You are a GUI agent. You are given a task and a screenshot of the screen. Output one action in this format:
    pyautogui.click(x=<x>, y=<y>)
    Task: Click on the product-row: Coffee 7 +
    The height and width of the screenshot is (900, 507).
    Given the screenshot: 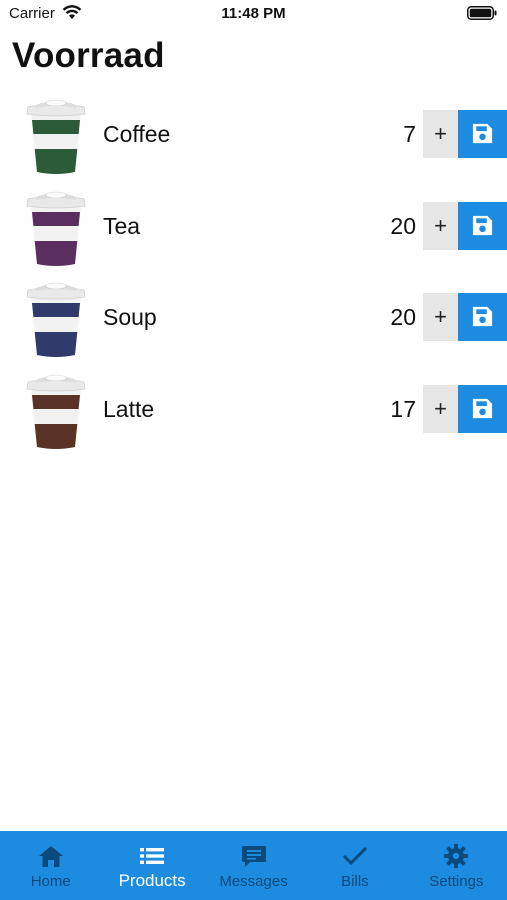 What is the action you would take?
    pyautogui.click(x=253, y=134)
    